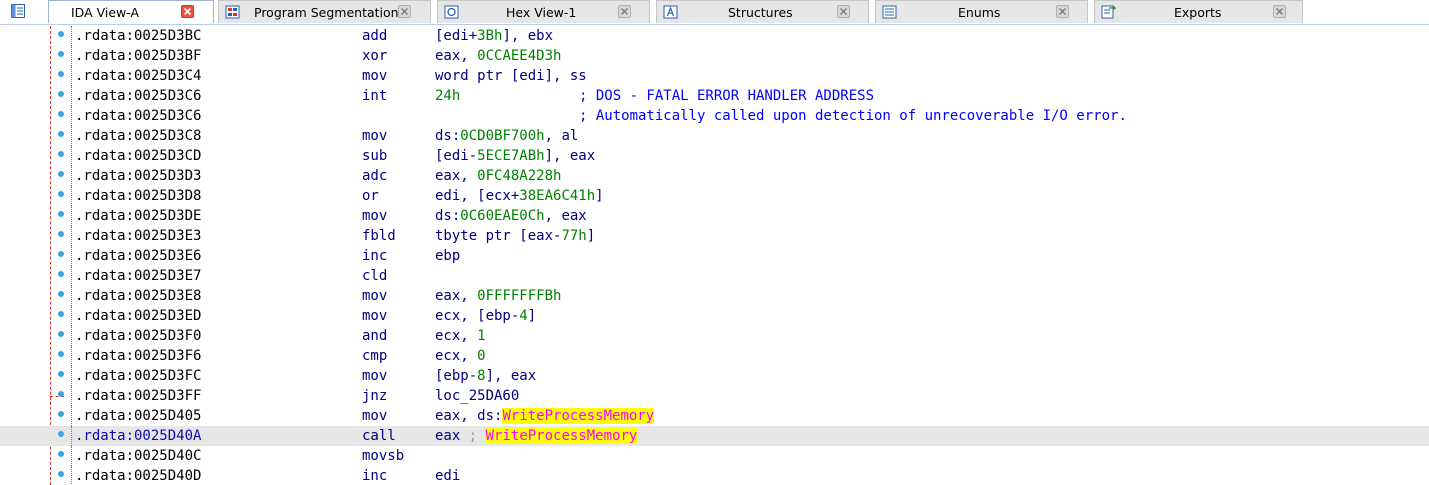 Image resolution: width=1429 pixels, height=485 pixels. I want to click on listing-row: .rdata:0025D3E7 cld, so click(714, 276).